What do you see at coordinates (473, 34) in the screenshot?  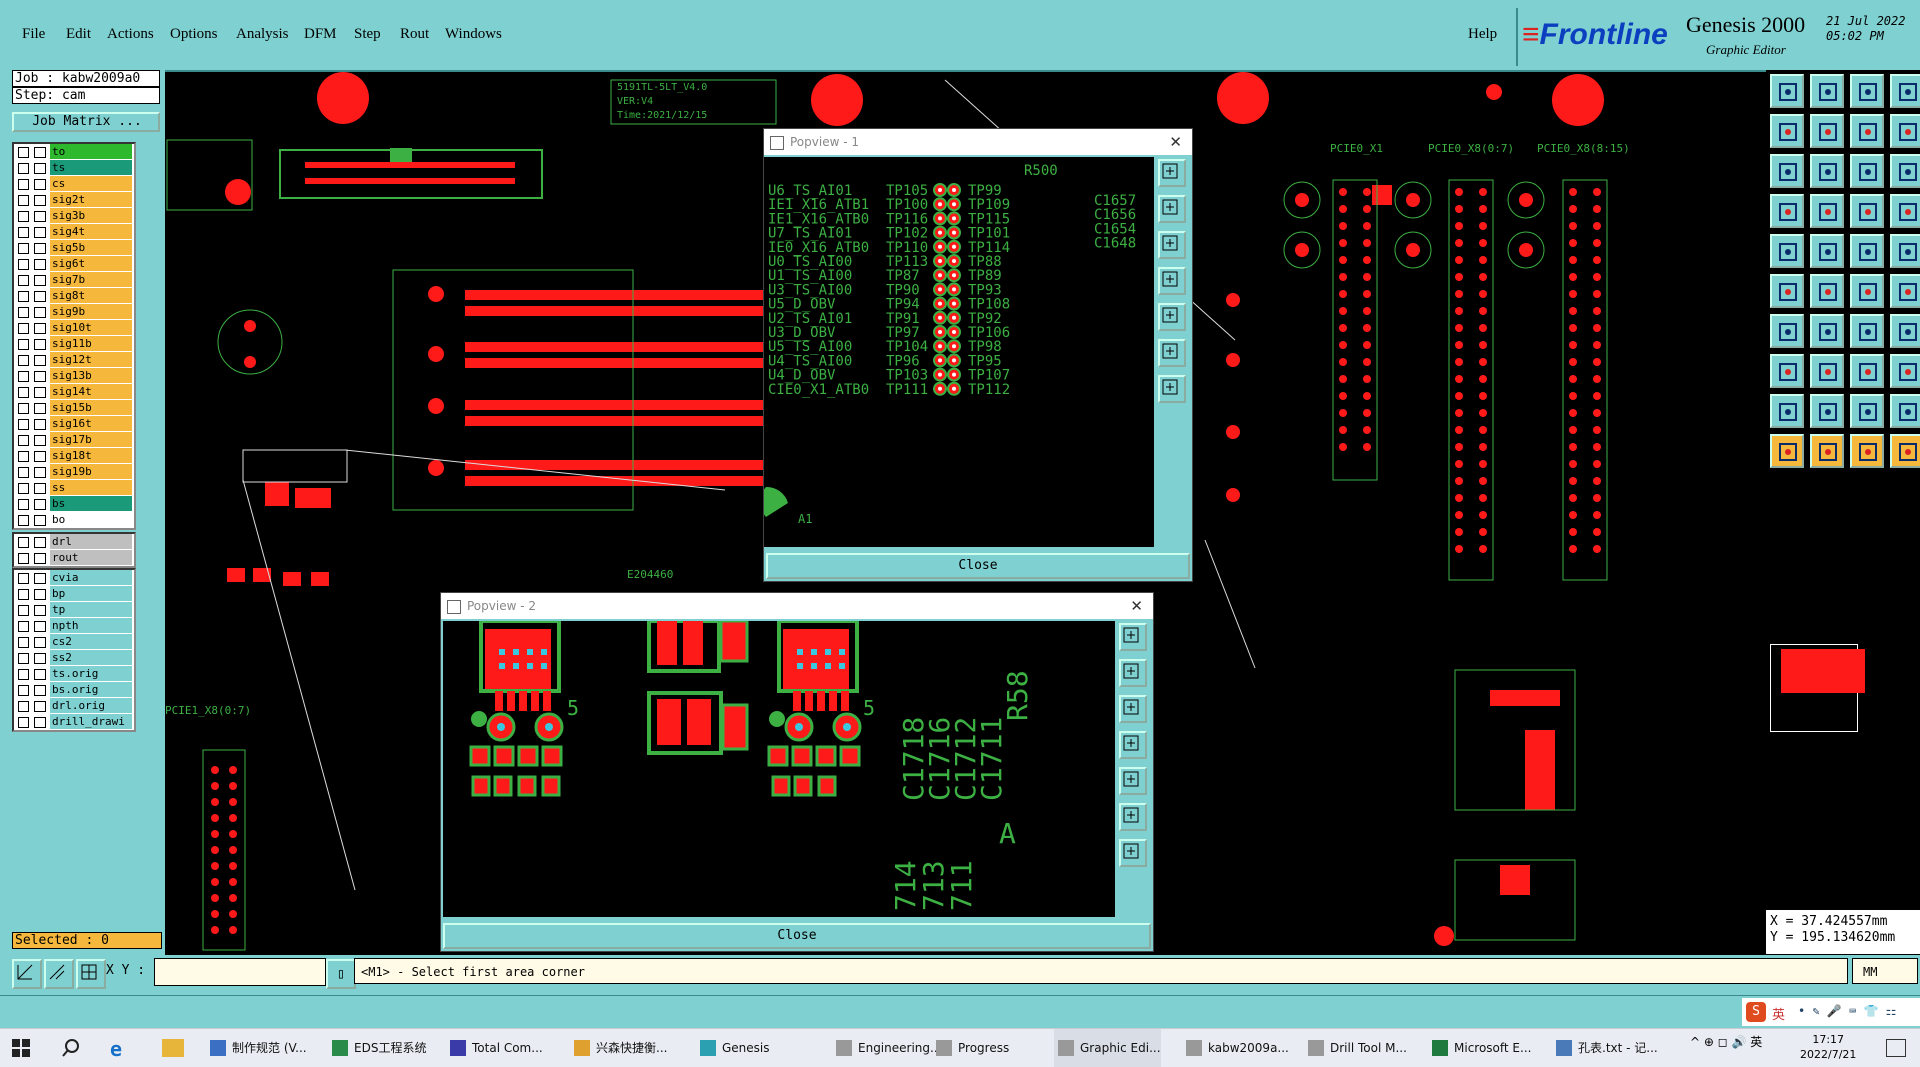 I see `menu-windows: Windows` at bounding box center [473, 34].